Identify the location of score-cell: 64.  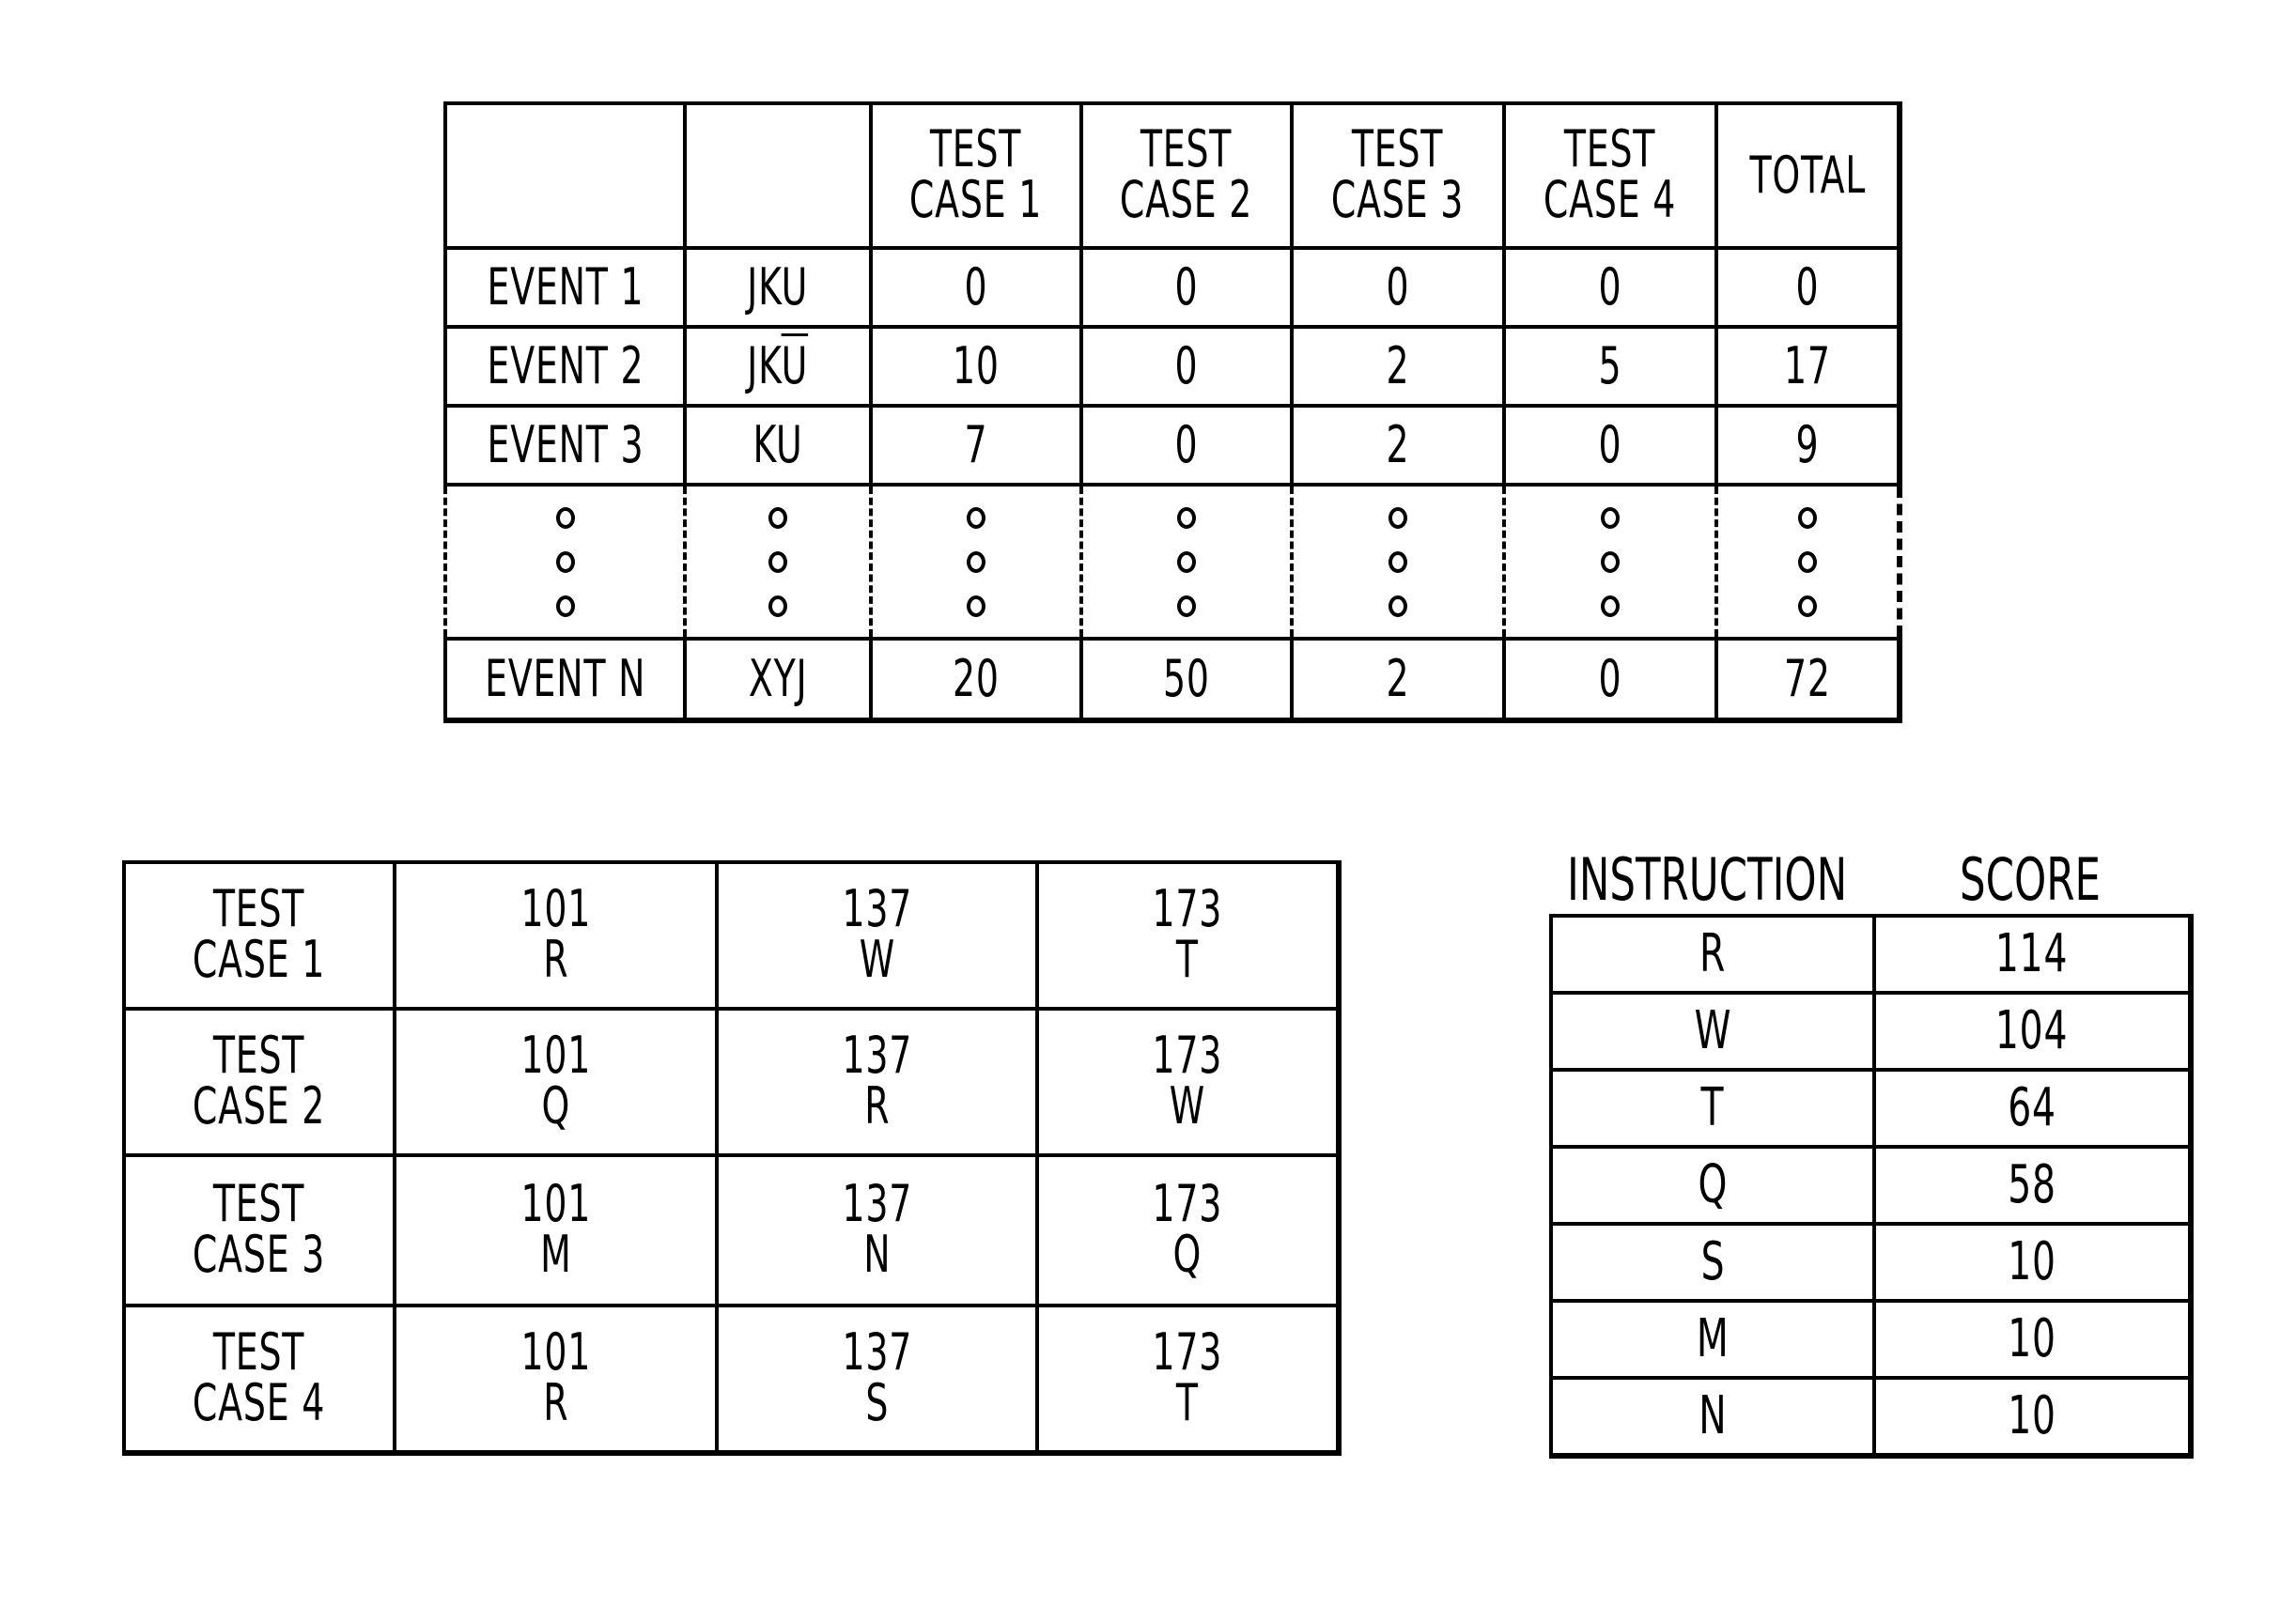
(2033, 1108).